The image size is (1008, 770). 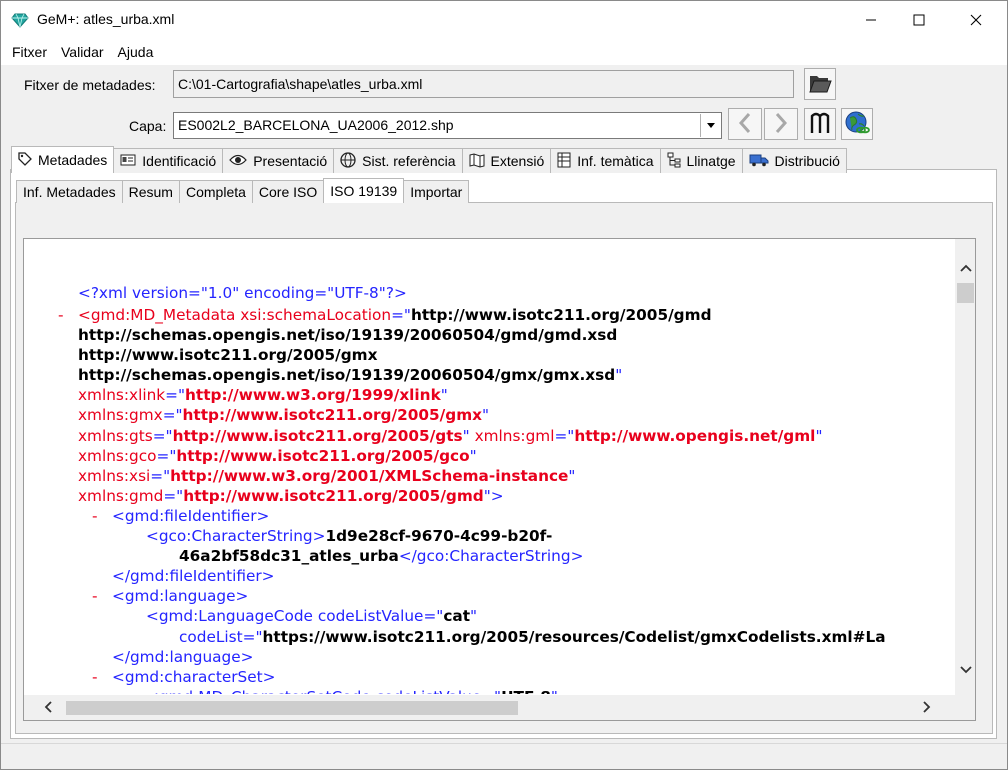 I want to click on menu-ajuda: Ajuda, so click(x=136, y=52).